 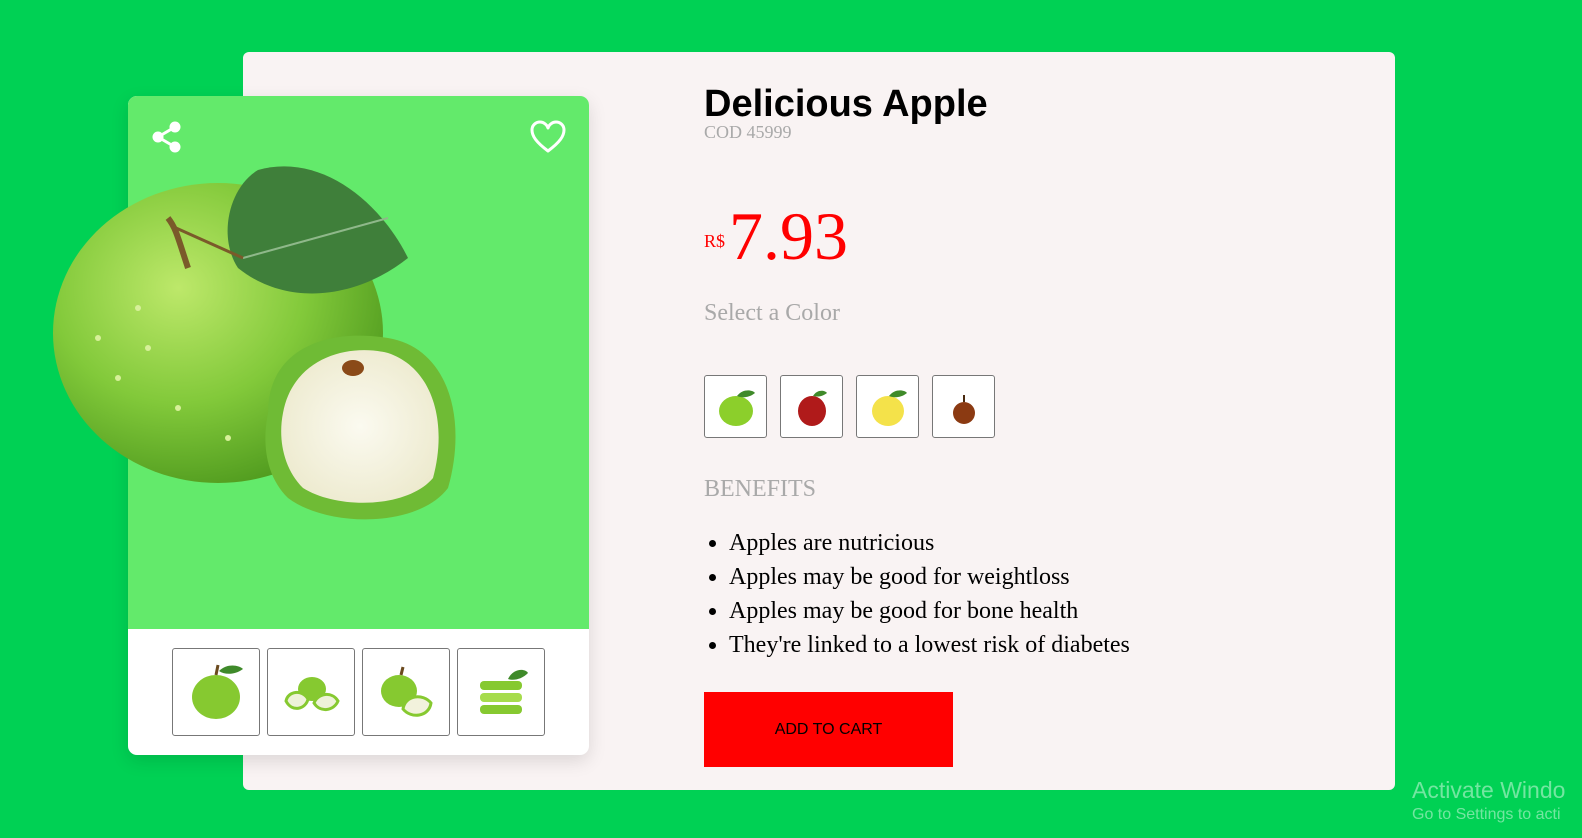 I want to click on apple-with-slice-thumb-image, so click(x=407, y=691).